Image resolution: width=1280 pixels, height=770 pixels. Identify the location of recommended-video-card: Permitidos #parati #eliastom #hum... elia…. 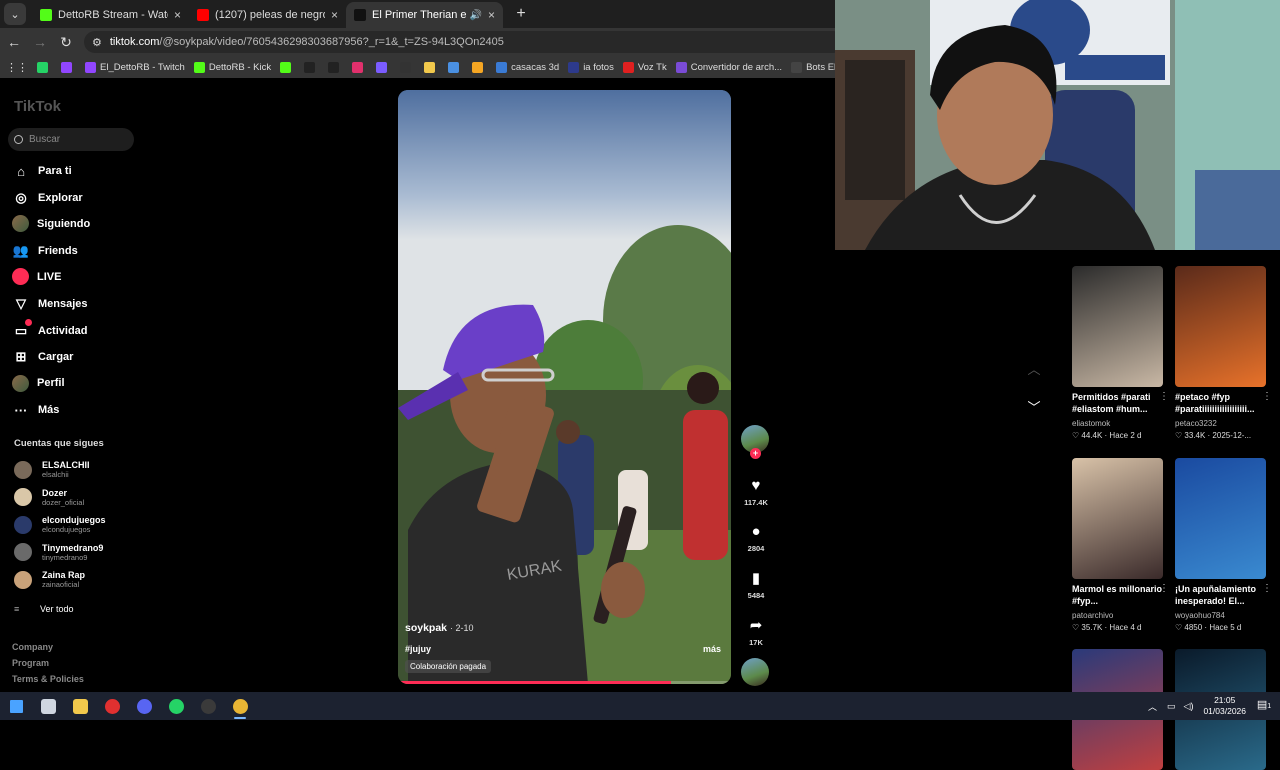
(1120, 353).